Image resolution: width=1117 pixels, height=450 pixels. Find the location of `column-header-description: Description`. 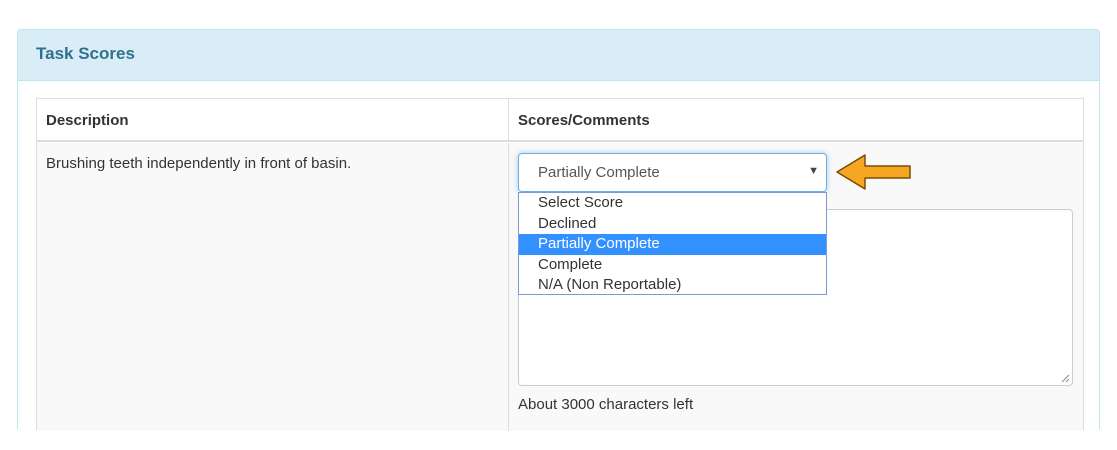

column-header-description: Description is located at coordinates (273, 120).